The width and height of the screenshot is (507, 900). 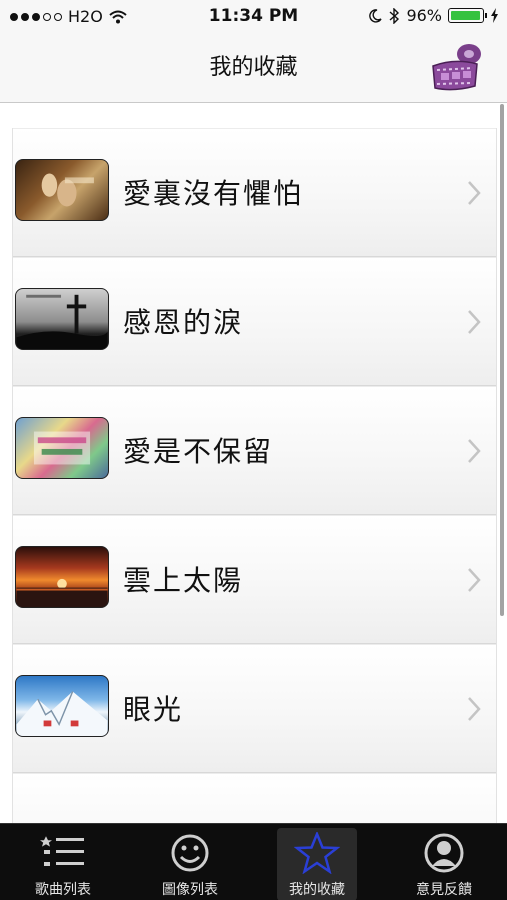 What do you see at coordinates (456, 68) in the screenshot?
I see `film-reel-icon` at bounding box center [456, 68].